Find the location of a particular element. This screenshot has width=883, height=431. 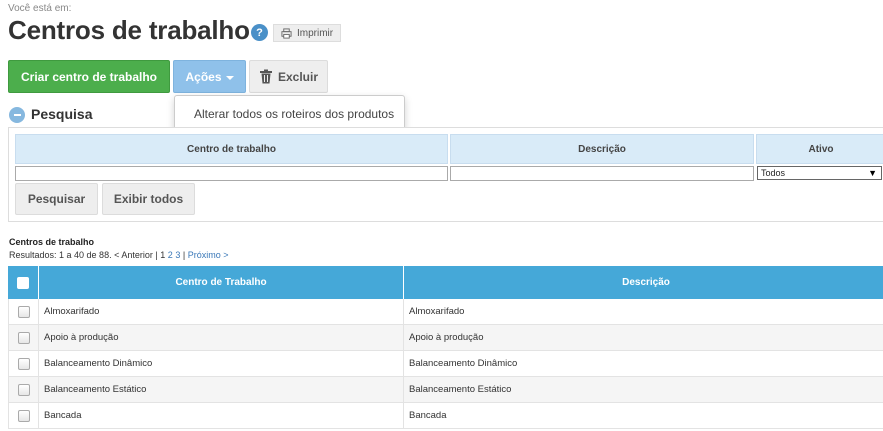

active-select-value: Todos is located at coordinates (773, 173).